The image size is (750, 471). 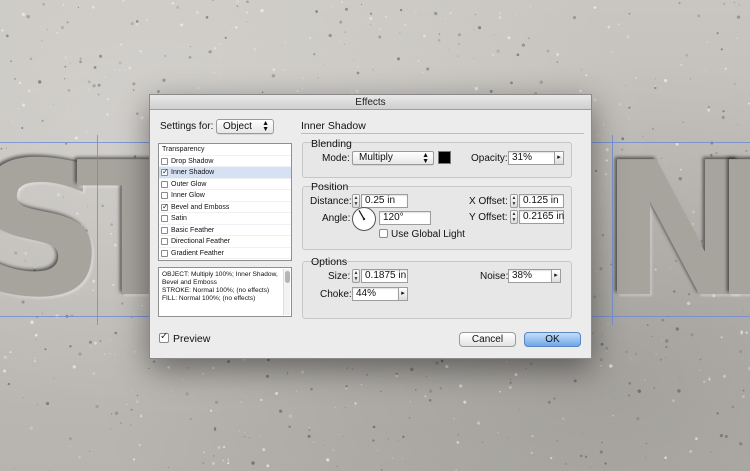 I want to click on angle-field: 120°, so click(x=405, y=218).